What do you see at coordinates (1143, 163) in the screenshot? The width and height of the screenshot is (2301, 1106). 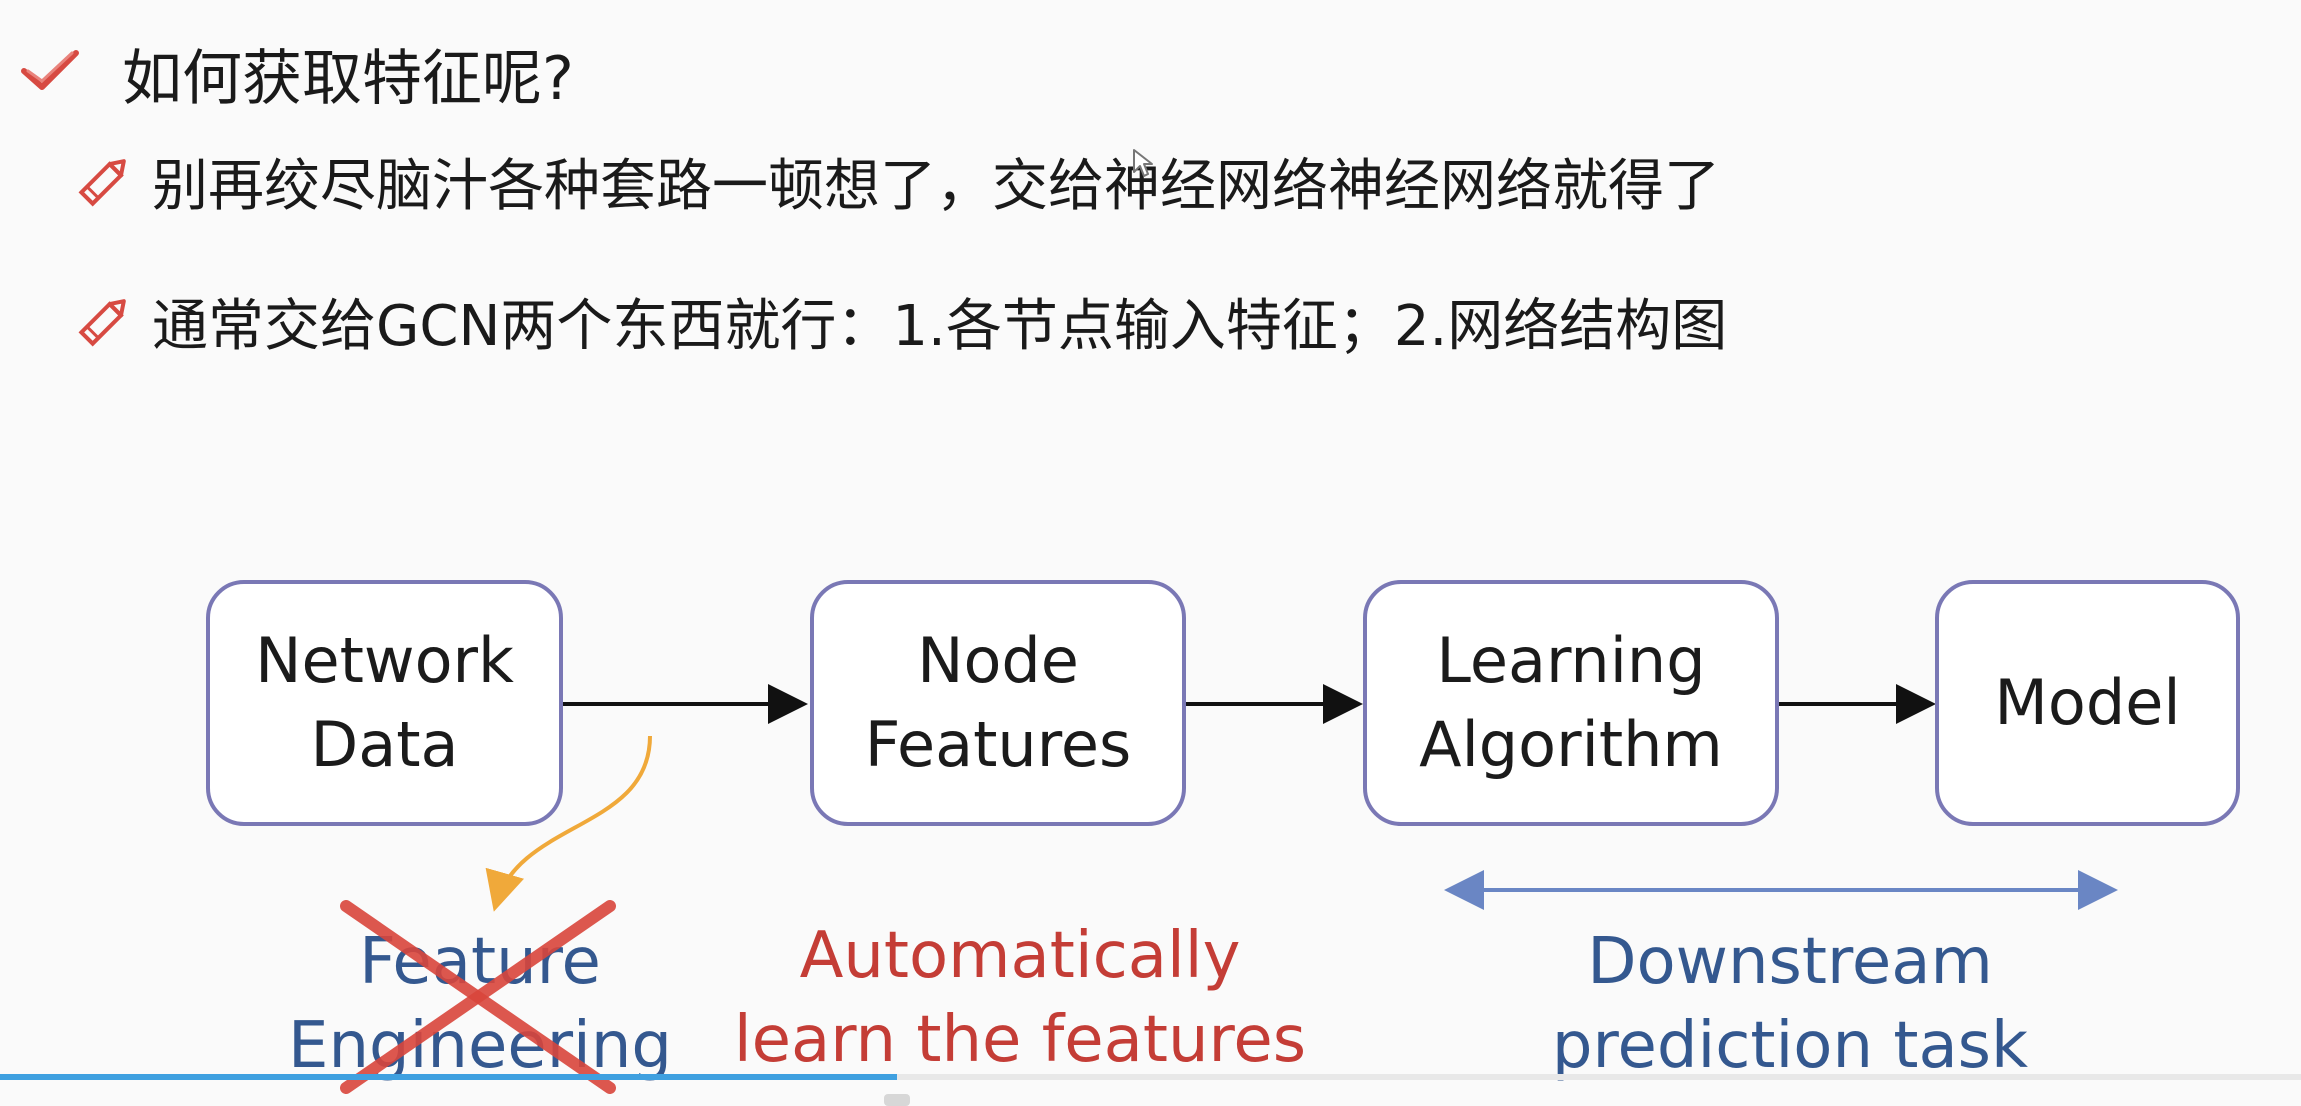 I see `cursor-icon` at bounding box center [1143, 163].